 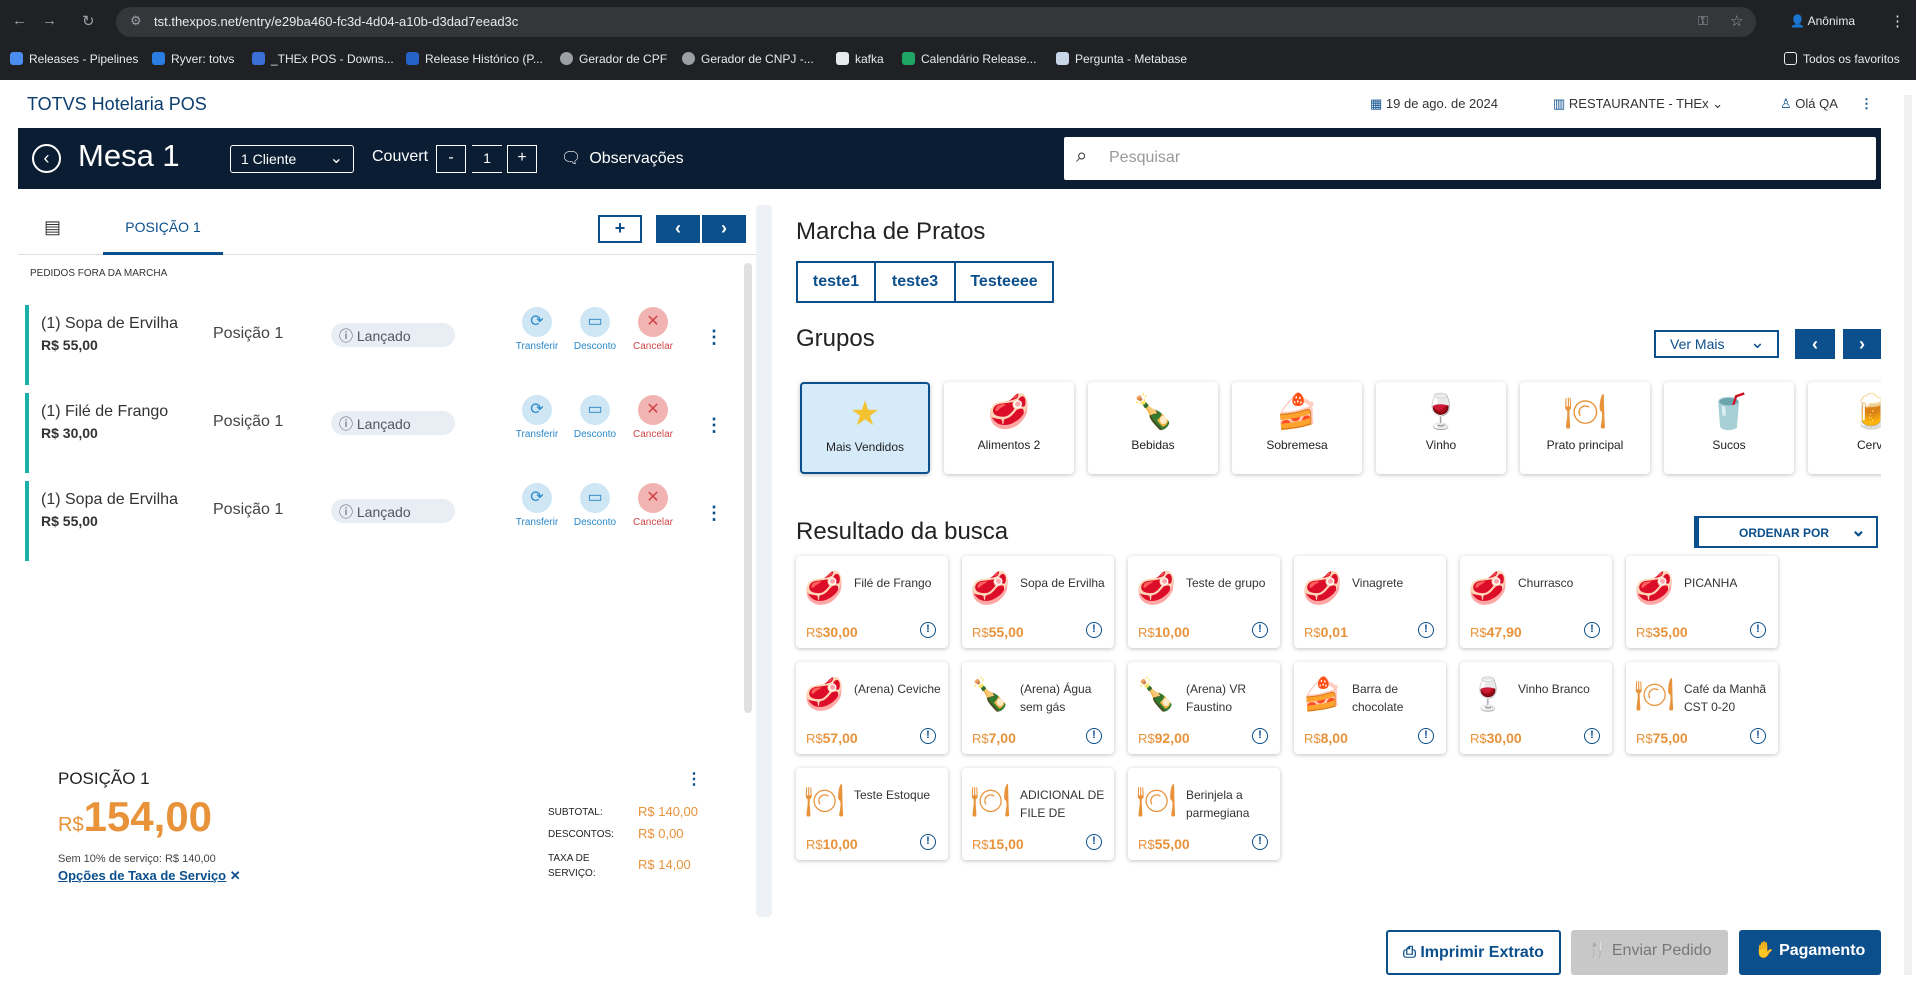 What do you see at coordinates (1204, 602) in the screenshot?
I see `product-card: 🥩 Teste de grupo R$10,00!` at bounding box center [1204, 602].